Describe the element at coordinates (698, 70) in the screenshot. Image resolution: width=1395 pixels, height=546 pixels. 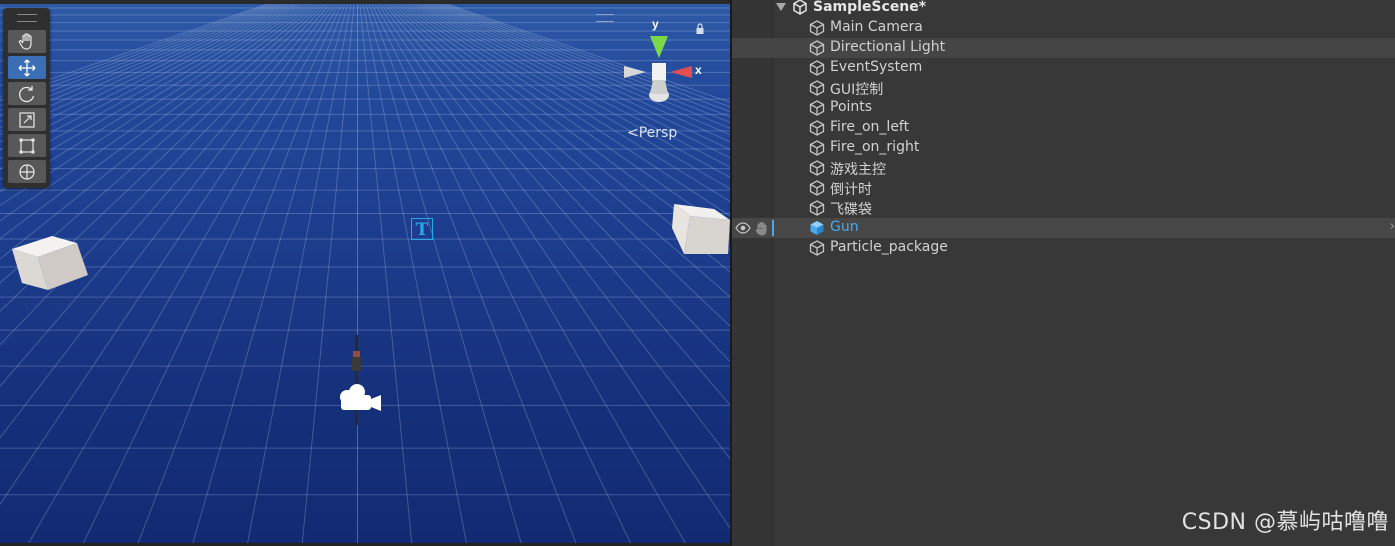
I see `gizmo-x-label: x` at that location.